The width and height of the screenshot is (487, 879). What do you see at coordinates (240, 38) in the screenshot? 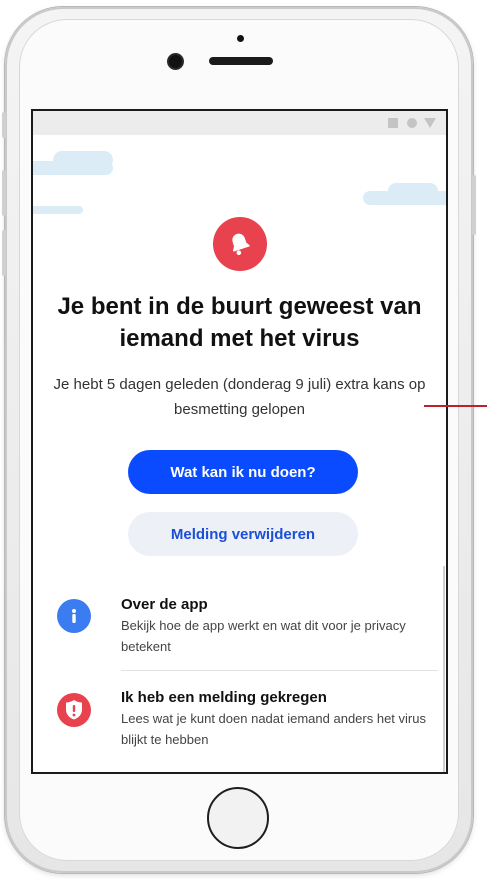
I see `proximity-sensor` at bounding box center [240, 38].